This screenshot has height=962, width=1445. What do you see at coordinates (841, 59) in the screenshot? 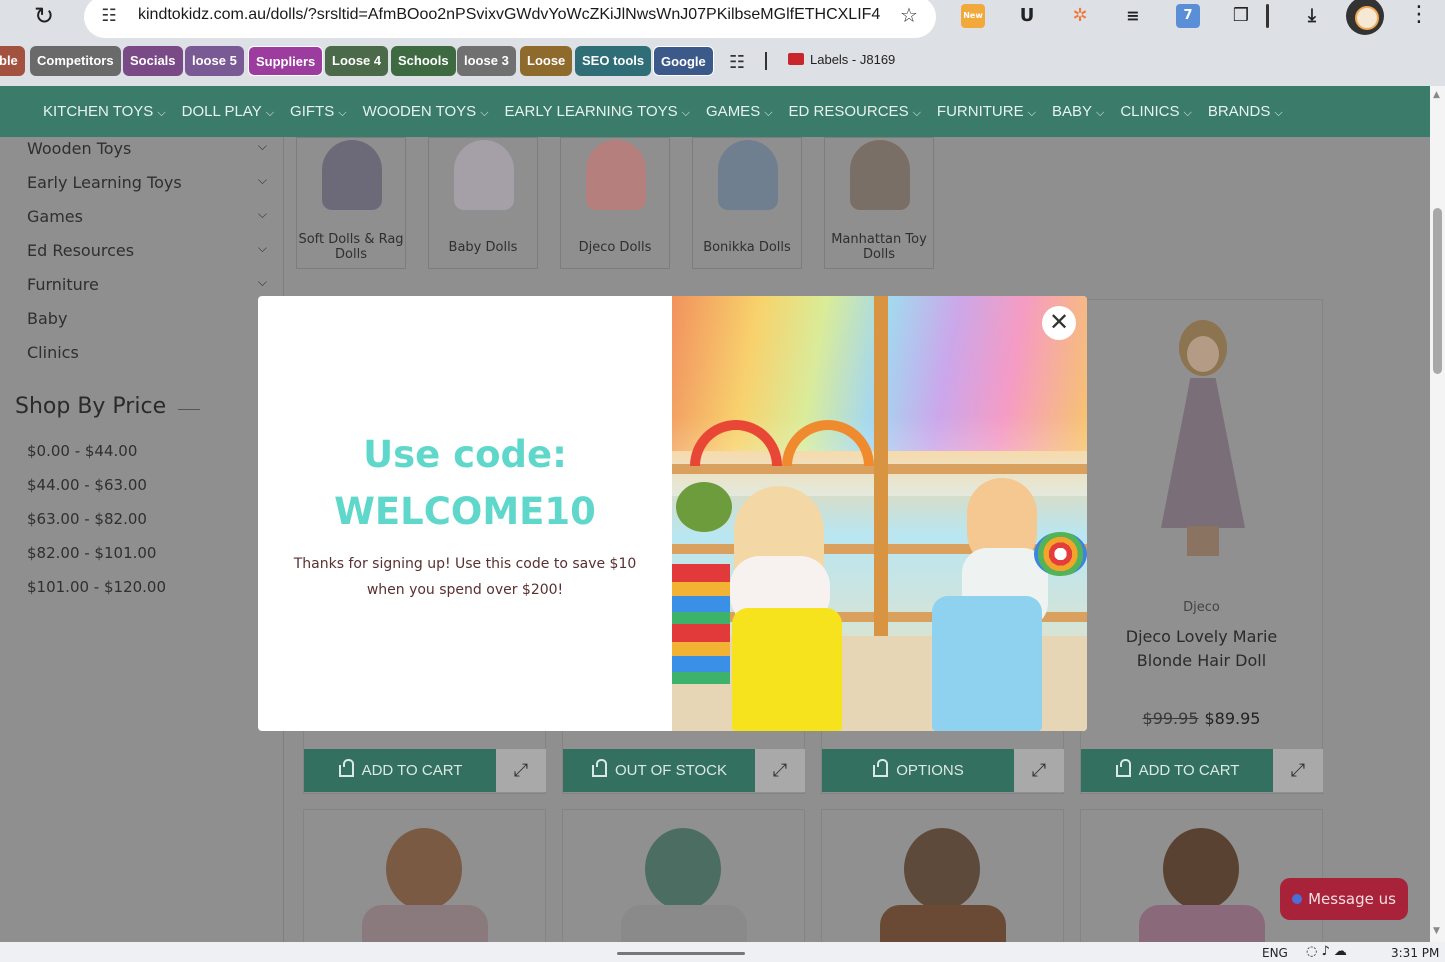
I see `bookmark-labels: Labels - J8169` at bounding box center [841, 59].